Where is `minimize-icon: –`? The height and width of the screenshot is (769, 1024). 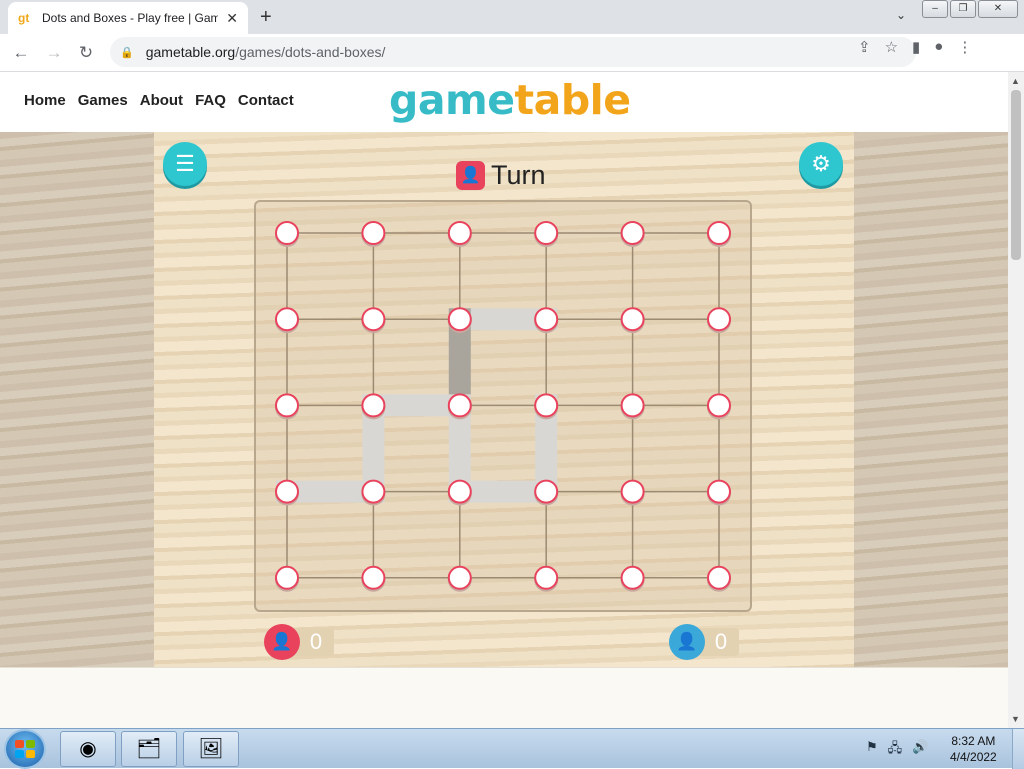
minimize-icon: – is located at coordinates (935, 9).